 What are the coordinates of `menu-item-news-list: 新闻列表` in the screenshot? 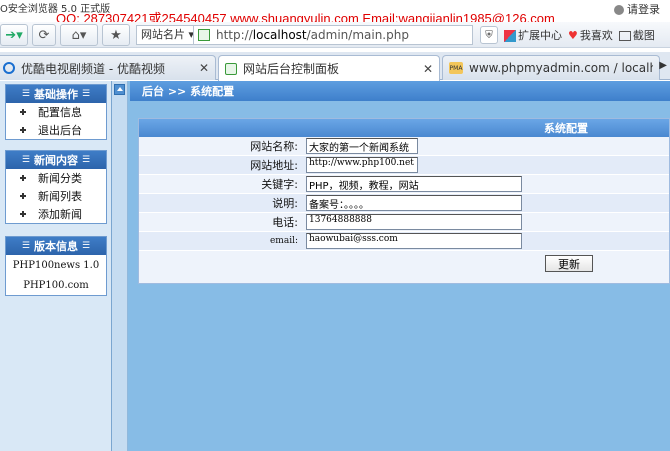 It's located at (56, 196).